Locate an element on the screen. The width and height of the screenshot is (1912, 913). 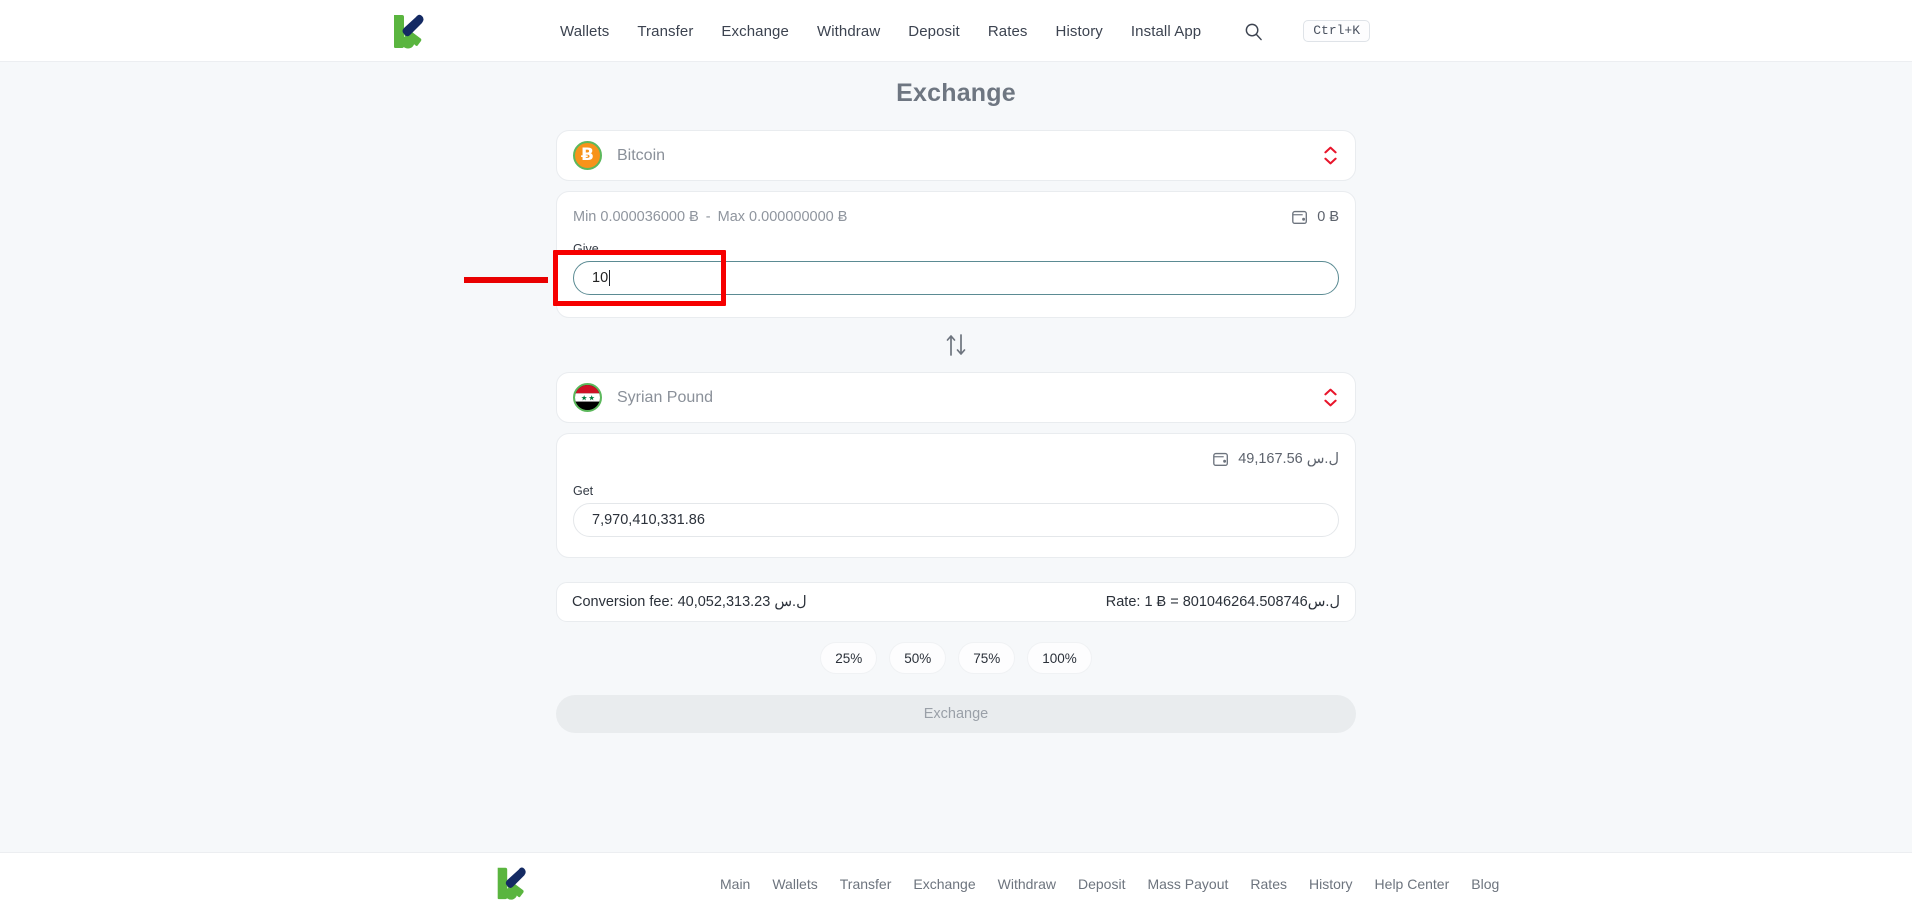
footer-link-wallets: Wallets is located at coordinates (794, 884).